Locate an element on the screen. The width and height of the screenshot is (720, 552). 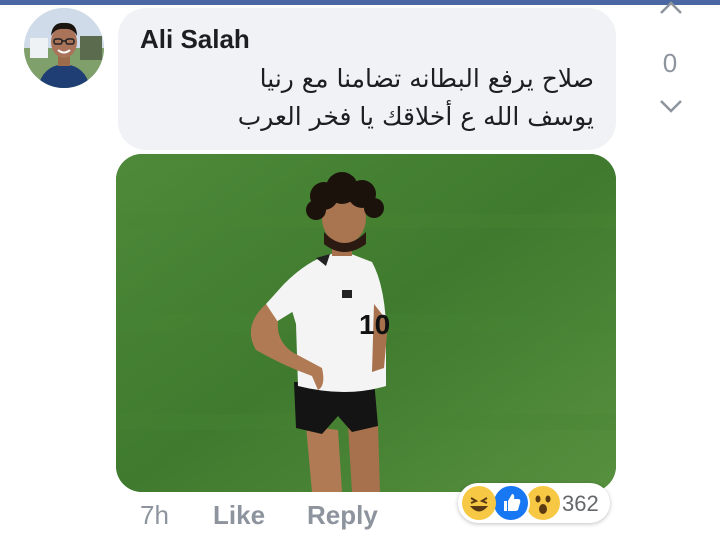
haha-icon is located at coordinates (479, 503).